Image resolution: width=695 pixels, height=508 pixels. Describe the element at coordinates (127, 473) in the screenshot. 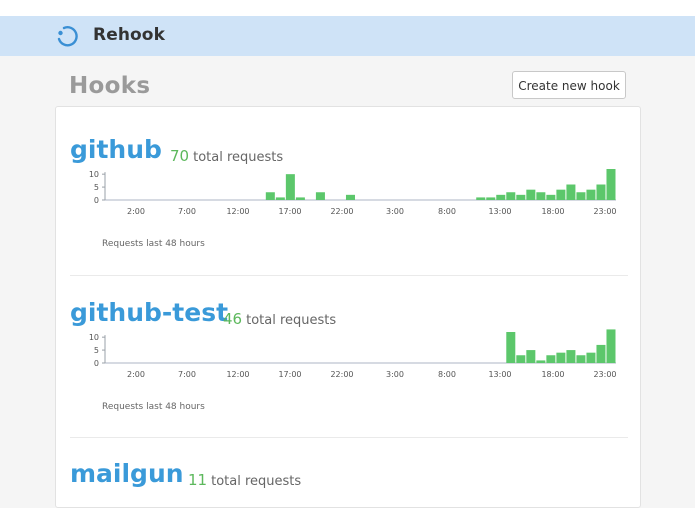

I see `hook-name: mailgun` at that location.